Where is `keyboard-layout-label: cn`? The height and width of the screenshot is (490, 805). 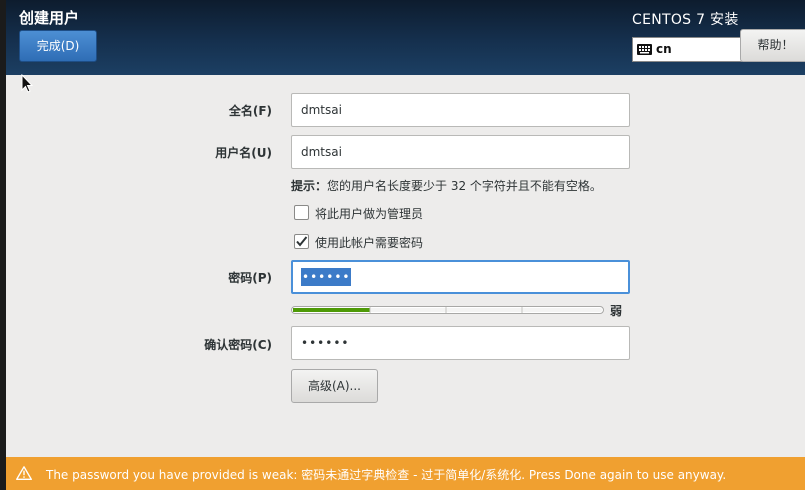
keyboard-layout-label: cn is located at coordinates (664, 49).